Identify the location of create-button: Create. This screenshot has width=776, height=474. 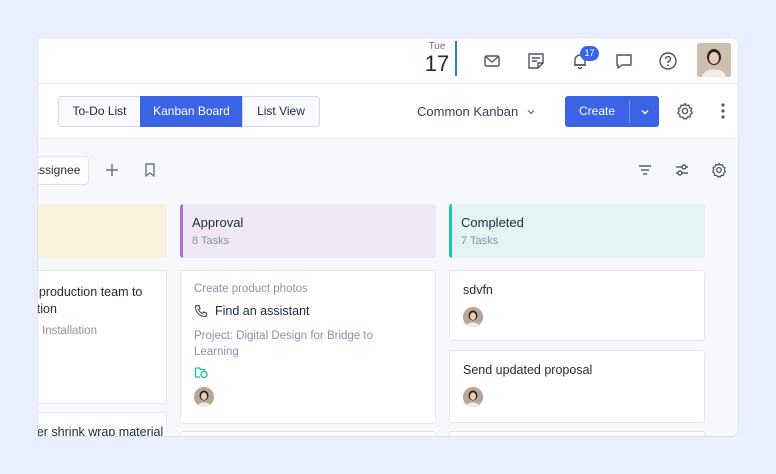
(612, 111).